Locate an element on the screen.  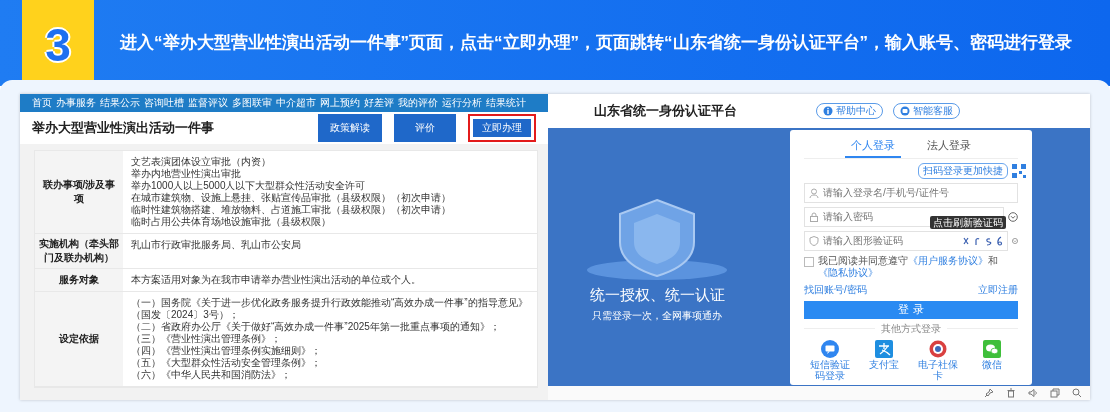
table-header-cell: 实施机构（牵头部门及联办机构） is located at coordinates (79, 251).